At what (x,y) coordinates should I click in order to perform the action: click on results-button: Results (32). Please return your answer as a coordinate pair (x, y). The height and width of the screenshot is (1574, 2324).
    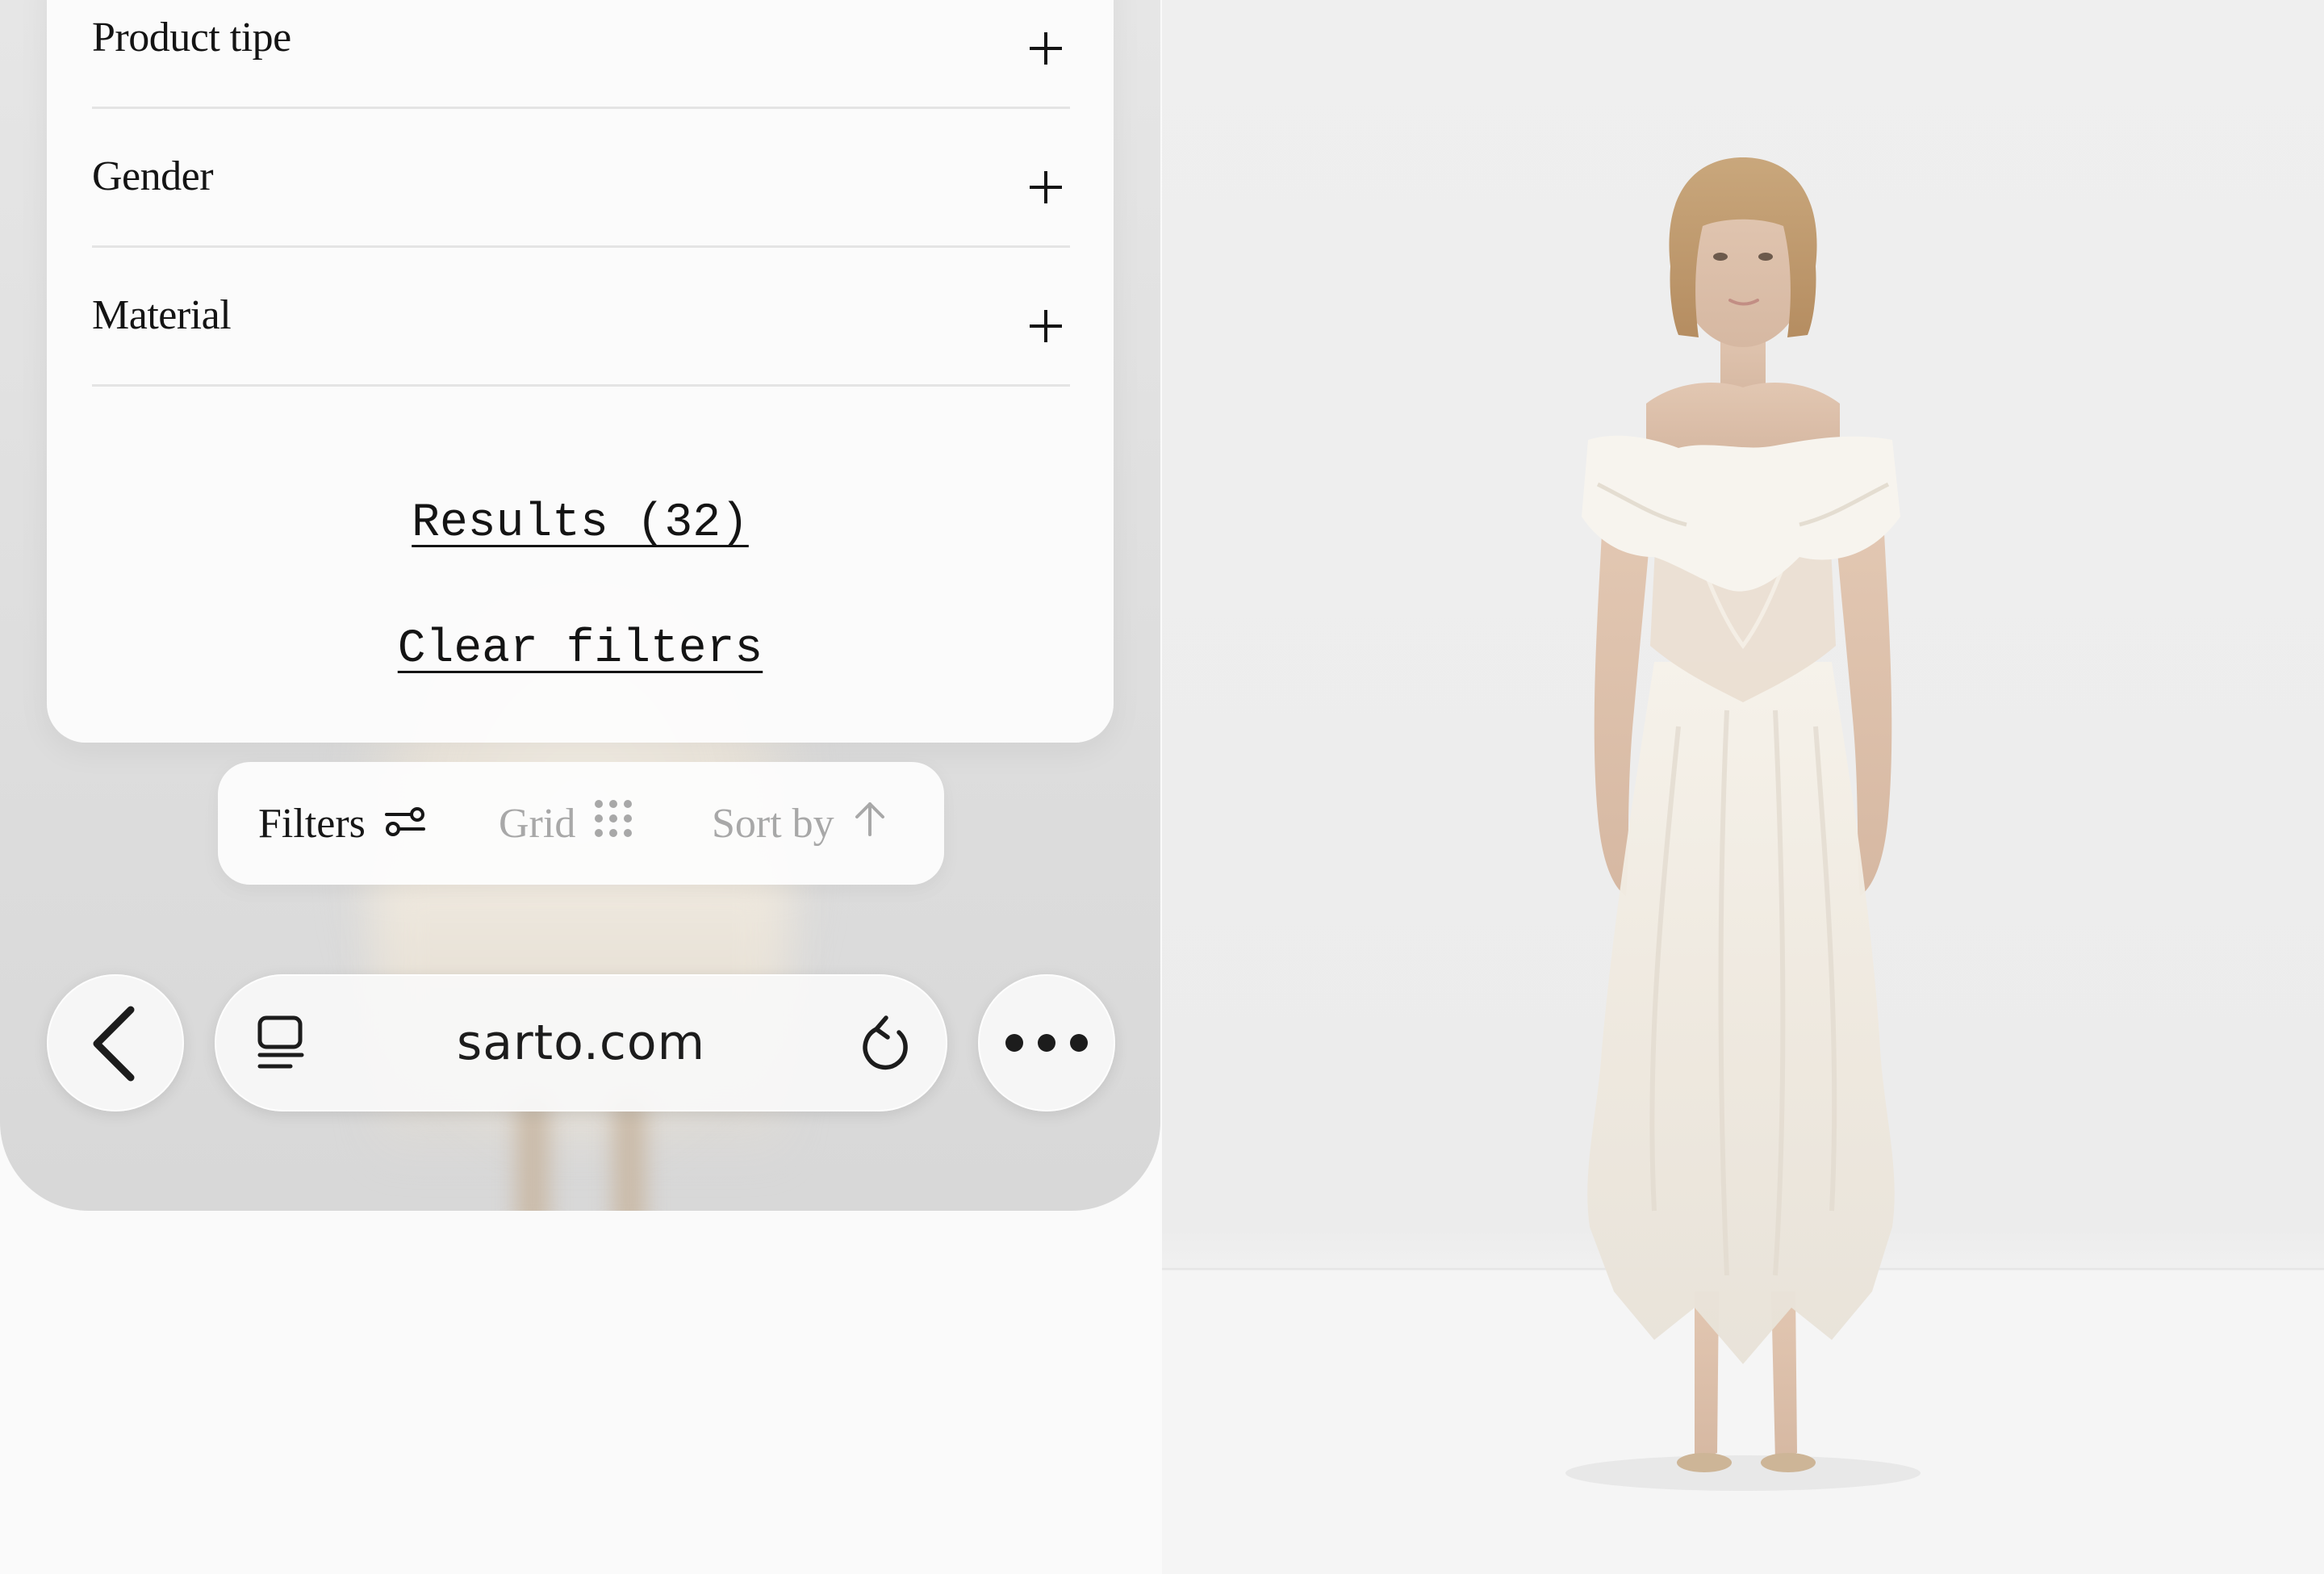
    Looking at the image, I should click on (580, 523).